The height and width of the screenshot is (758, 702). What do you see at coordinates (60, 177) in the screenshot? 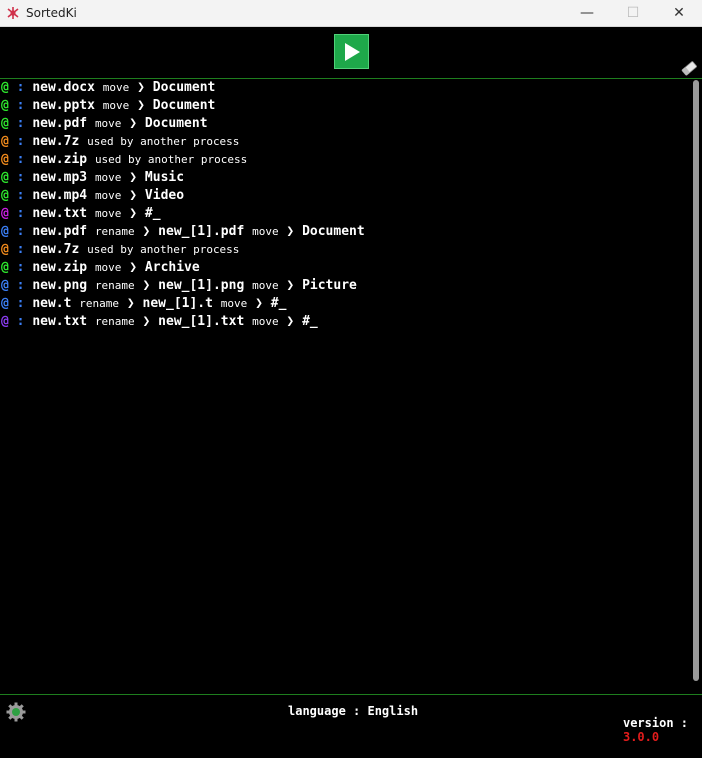
I see `file-name: new.mp3` at bounding box center [60, 177].